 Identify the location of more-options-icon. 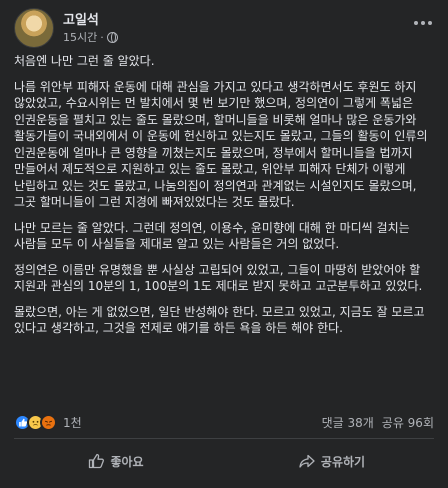
(423, 24).